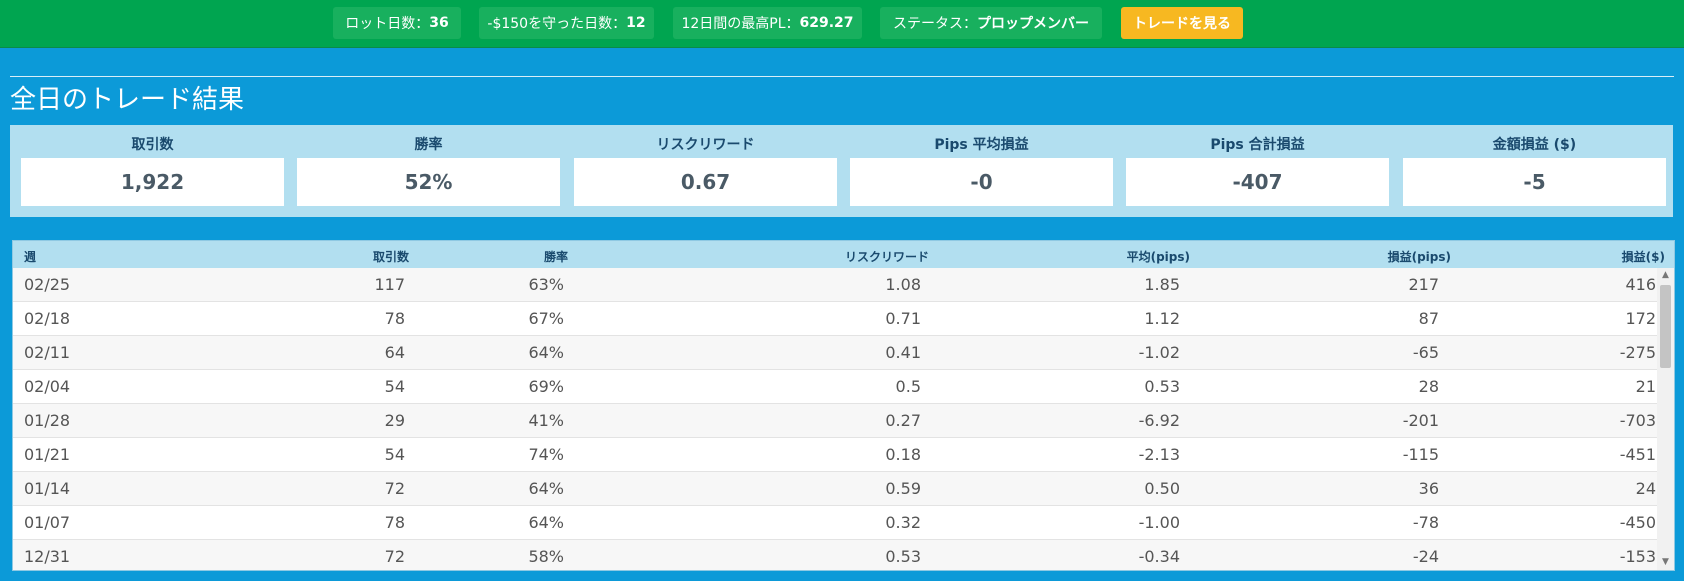  What do you see at coordinates (546, 318) in the screenshot?
I see `cell-win-rate: 67%` at bounding box center [546, 318].